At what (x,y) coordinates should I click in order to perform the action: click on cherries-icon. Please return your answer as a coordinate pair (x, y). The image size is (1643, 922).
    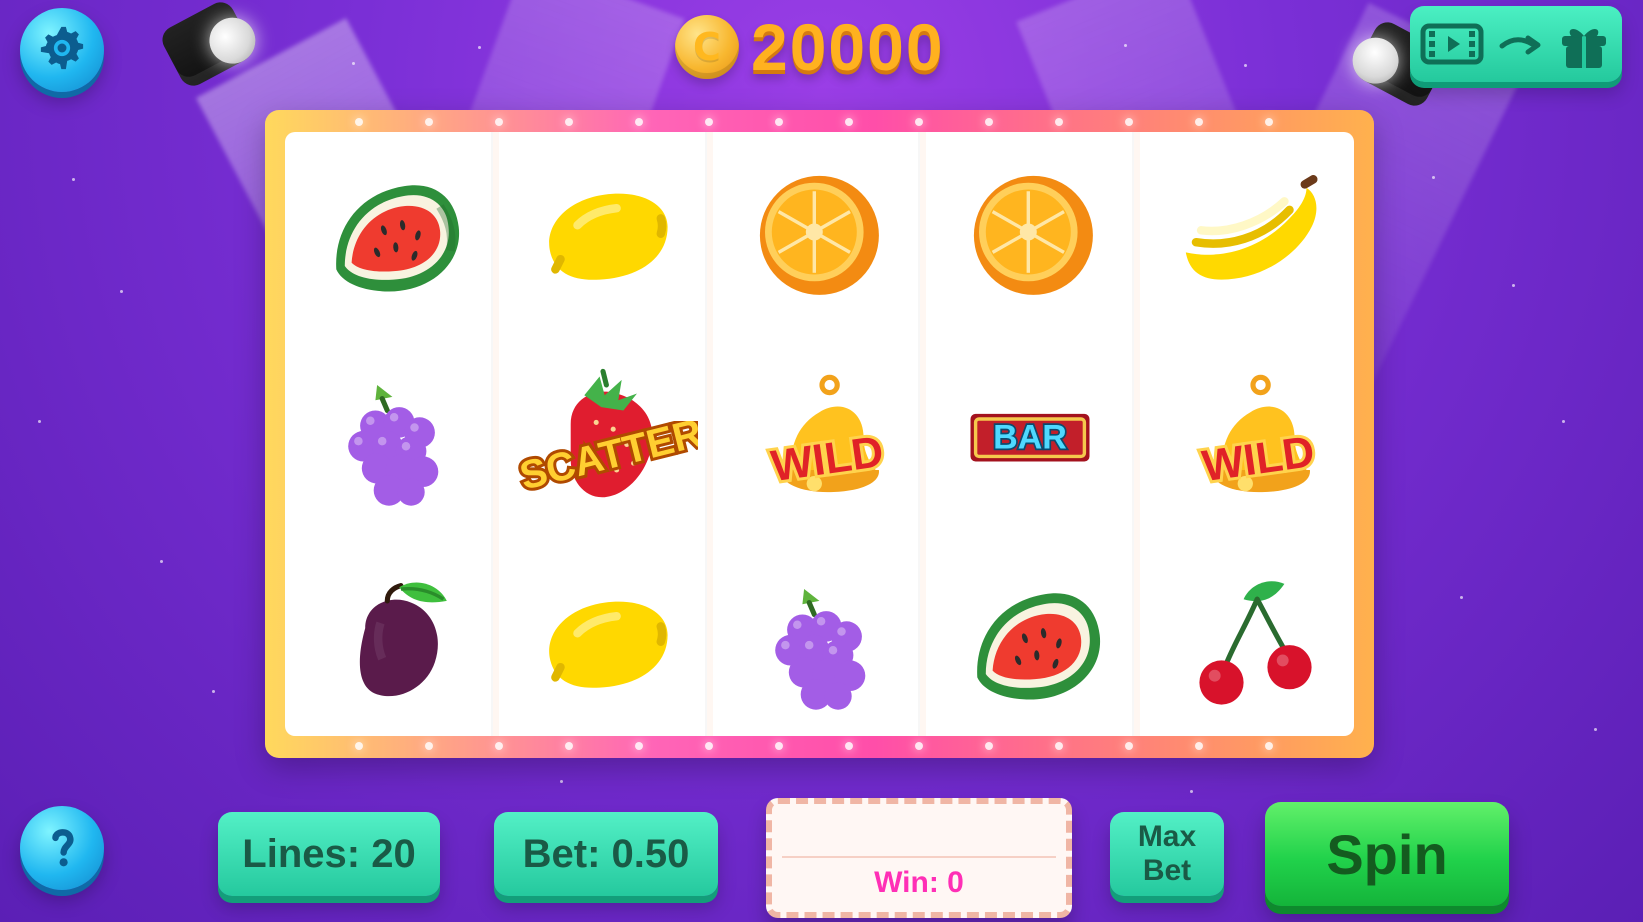
    Looking at the image, I should click on (1247, 642).